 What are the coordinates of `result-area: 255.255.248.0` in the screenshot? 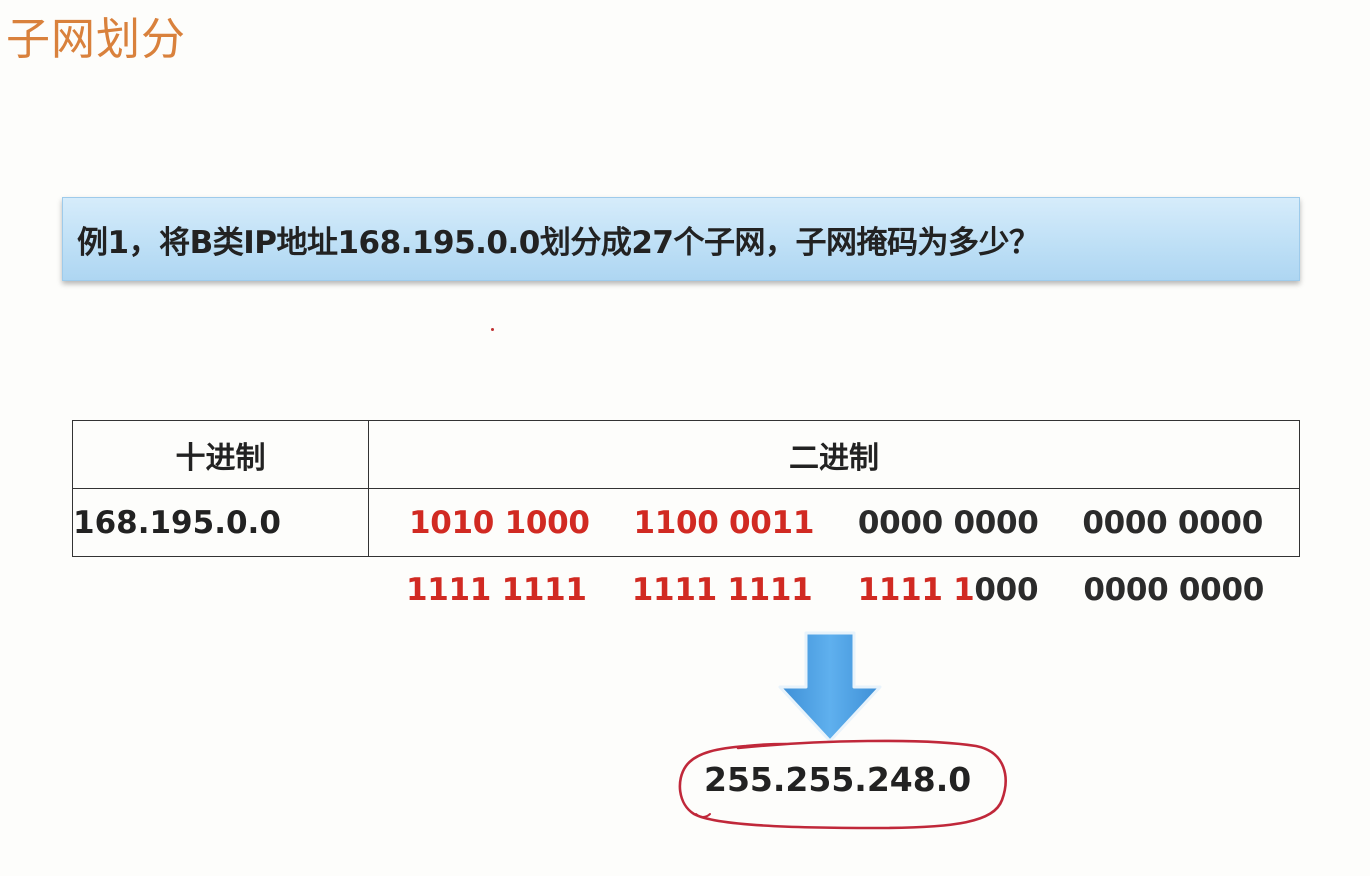 It's located at (844, 784).